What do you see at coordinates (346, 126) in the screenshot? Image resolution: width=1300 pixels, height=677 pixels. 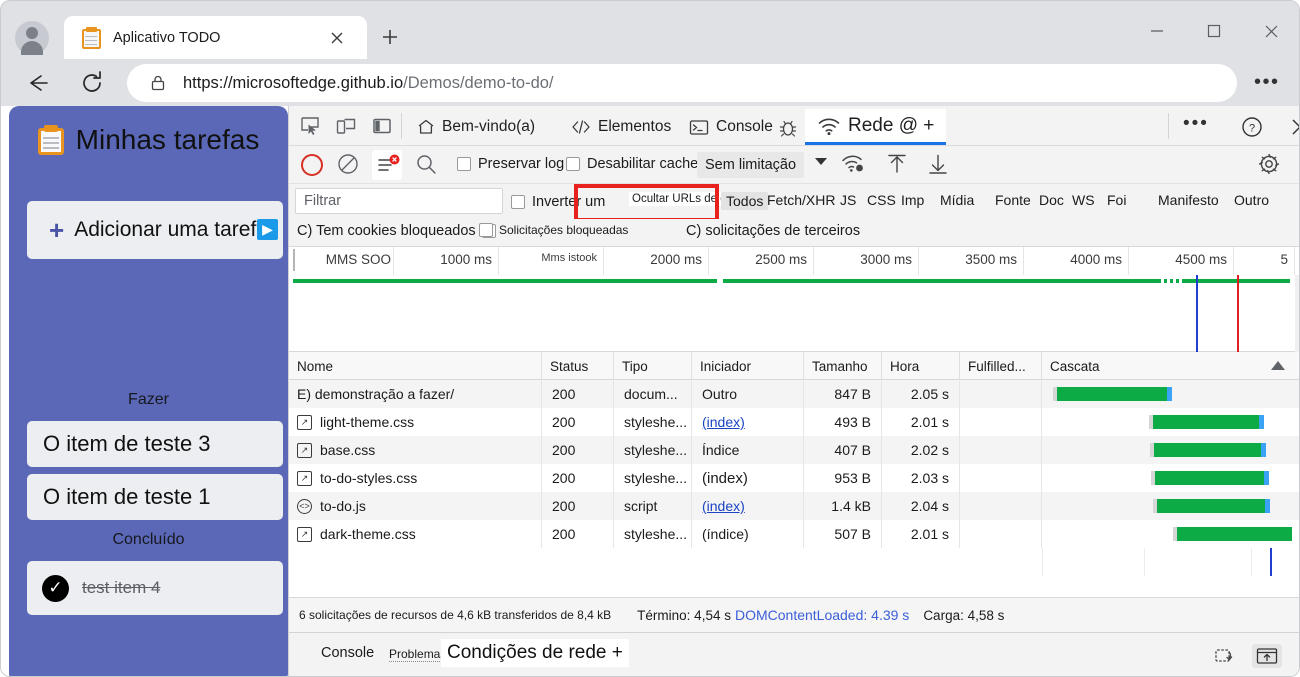 I see `device-toolbar-icon` at bounding box center [346, 126].